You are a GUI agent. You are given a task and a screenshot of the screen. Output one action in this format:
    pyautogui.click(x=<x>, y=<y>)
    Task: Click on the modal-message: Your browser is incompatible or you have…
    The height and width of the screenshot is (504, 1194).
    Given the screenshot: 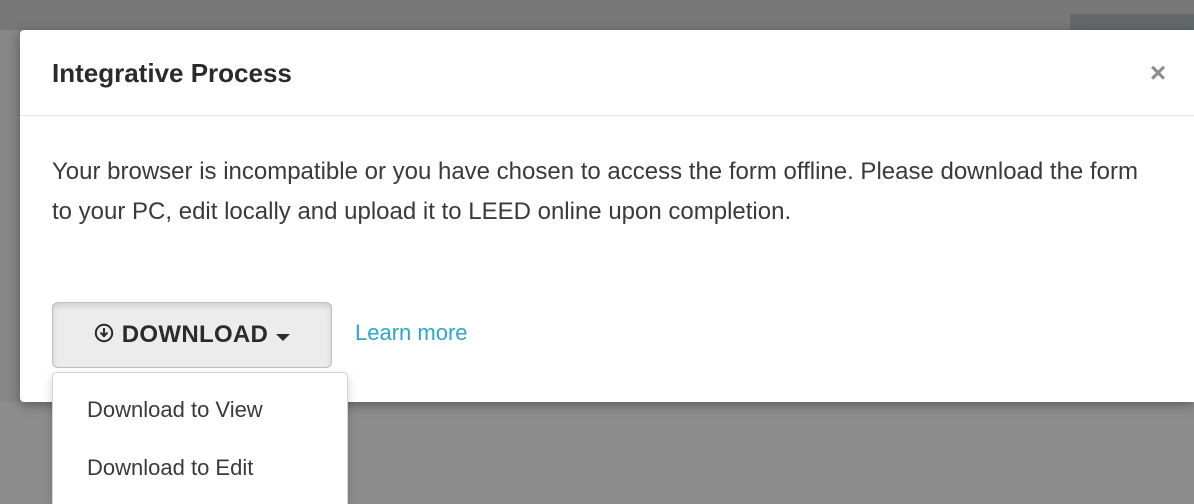 What is the action you would take?
    pyautogui.click(x=595, y=191)
    